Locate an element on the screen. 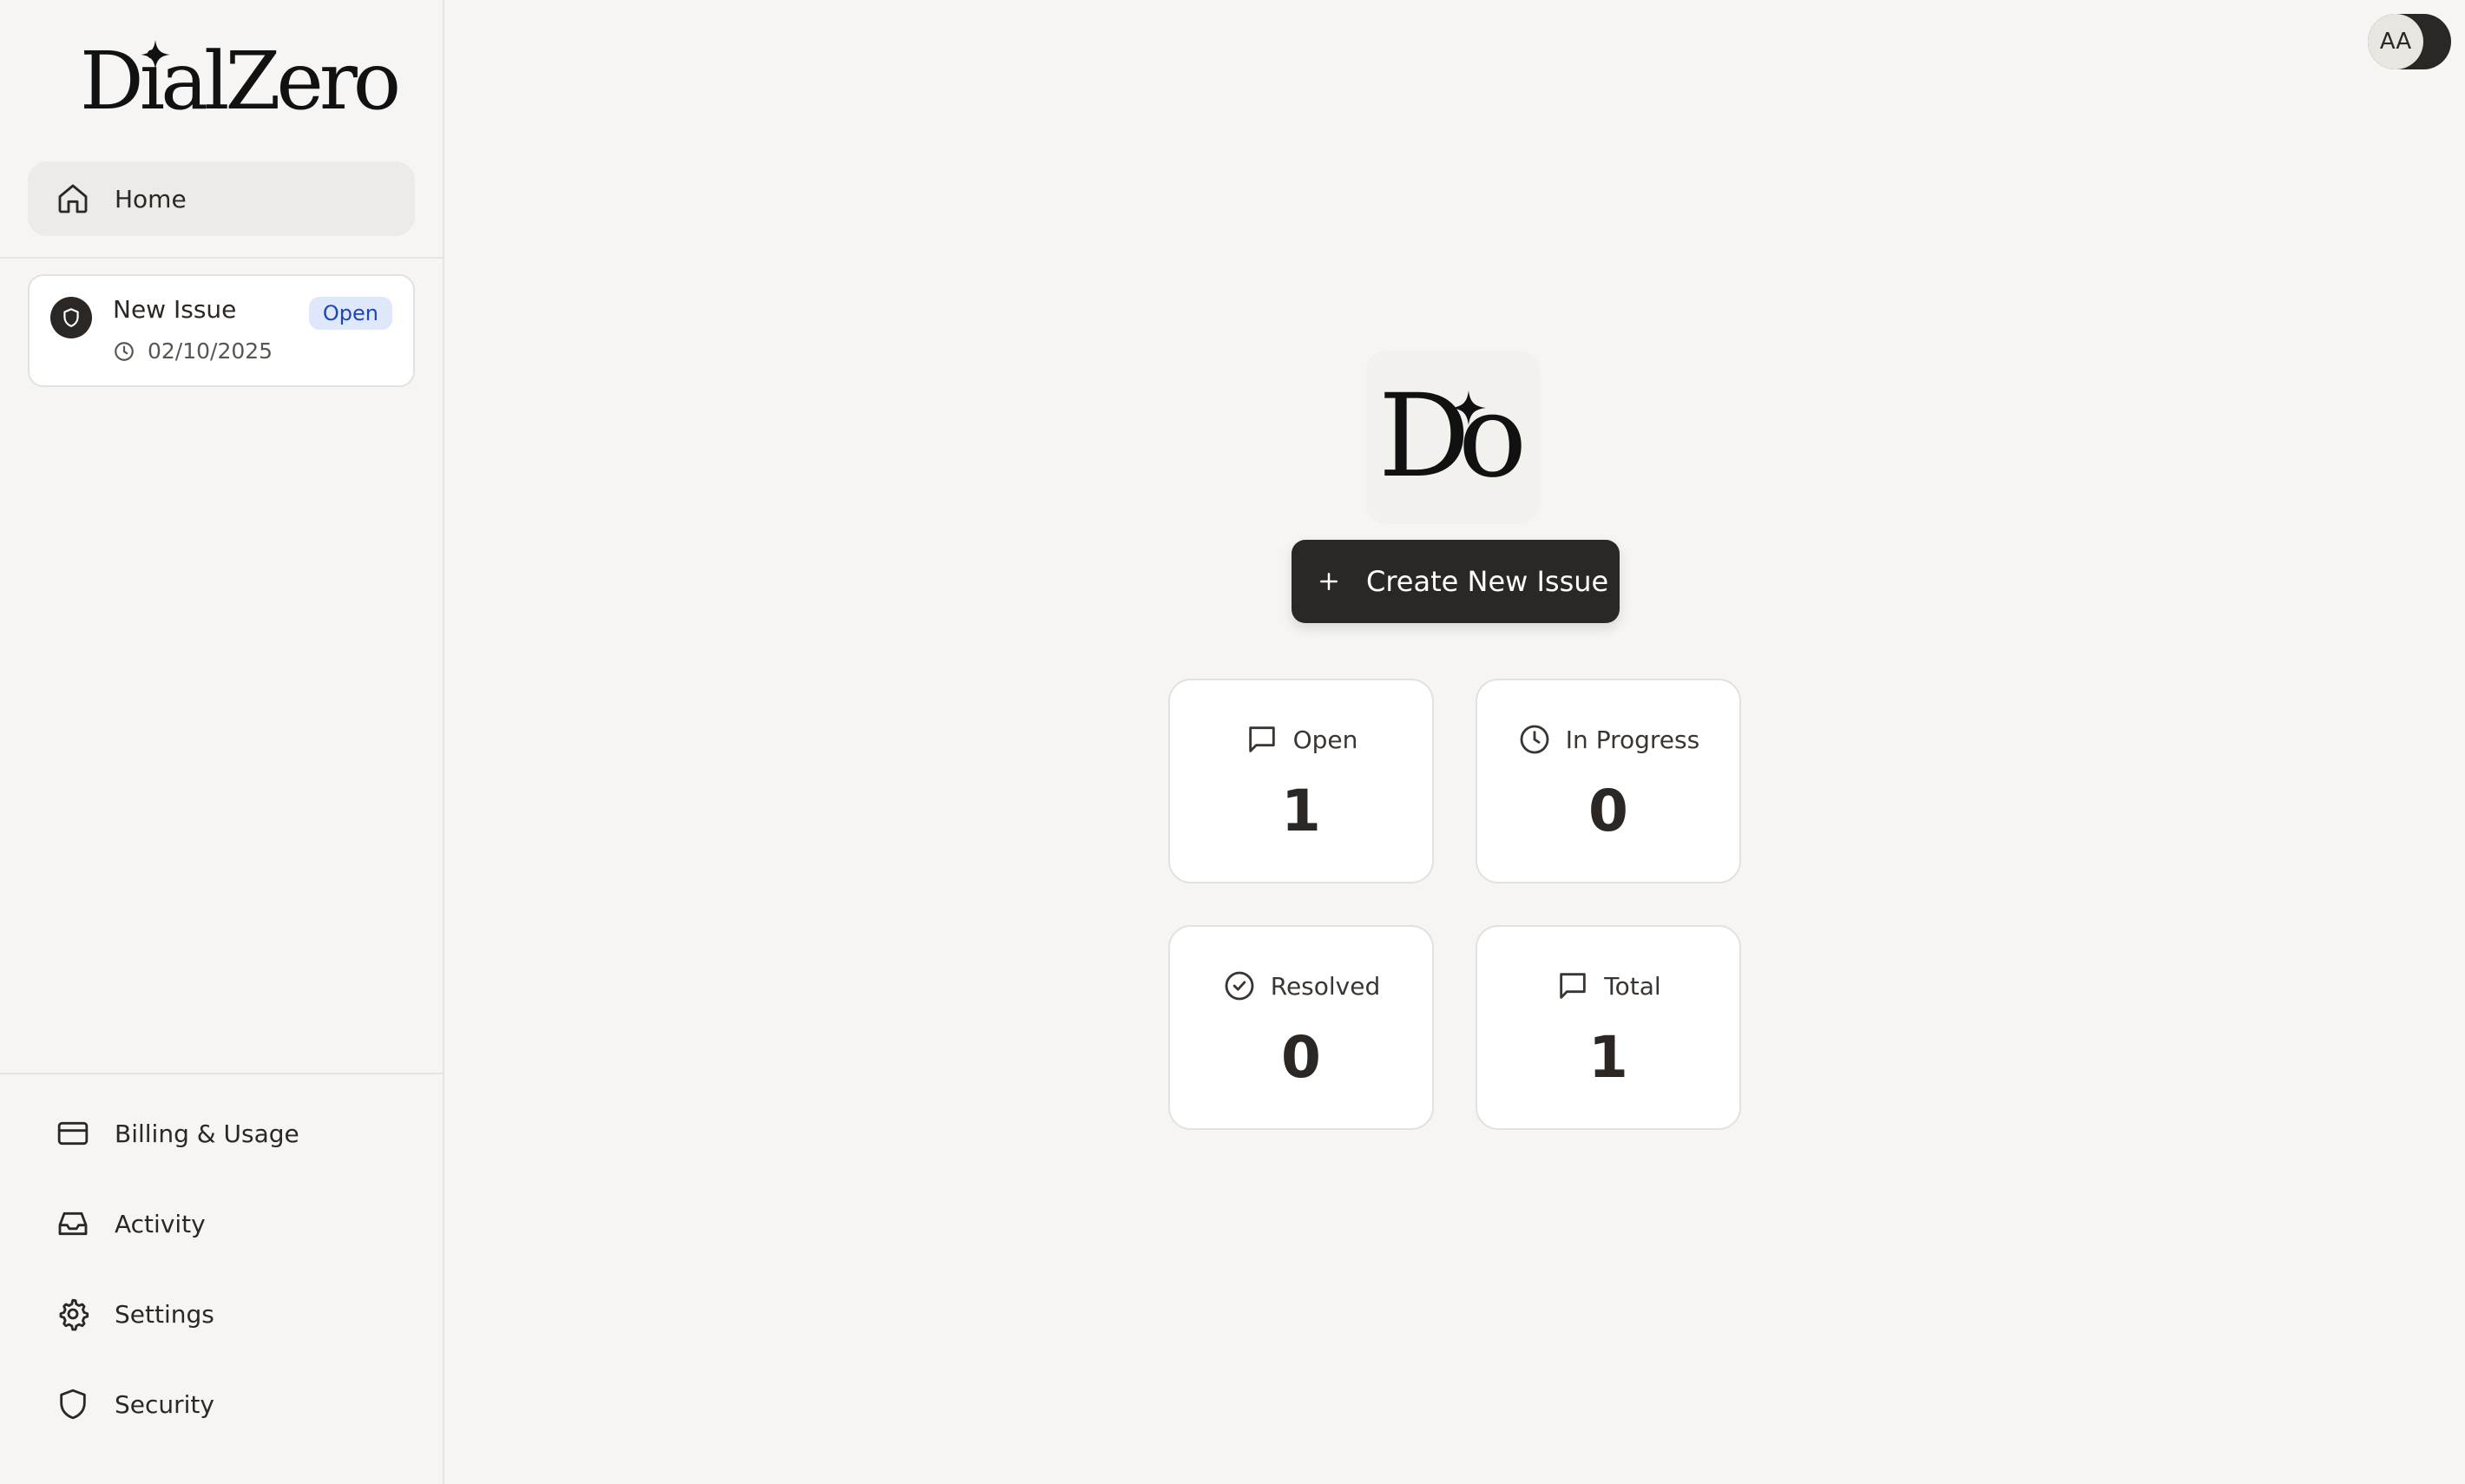  stat-header: In Progress is located at coordinates (1608, 739).